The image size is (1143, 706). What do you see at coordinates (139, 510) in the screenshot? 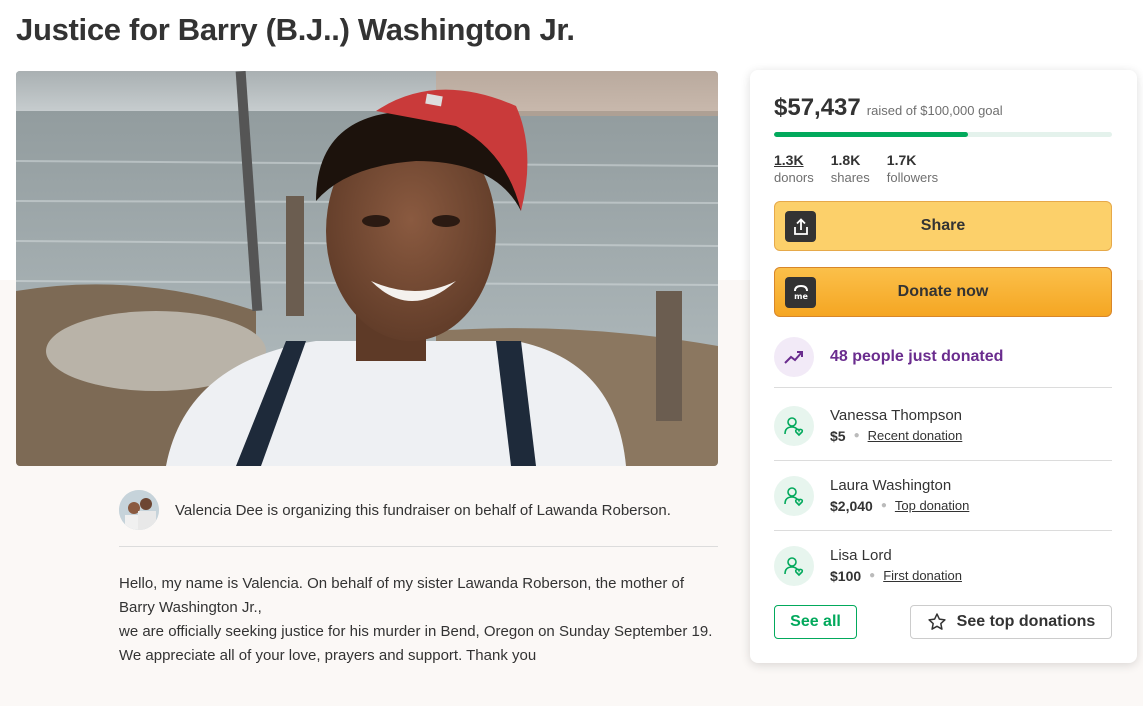
I see `organizer-avatar` at bounding box center [139, 510].